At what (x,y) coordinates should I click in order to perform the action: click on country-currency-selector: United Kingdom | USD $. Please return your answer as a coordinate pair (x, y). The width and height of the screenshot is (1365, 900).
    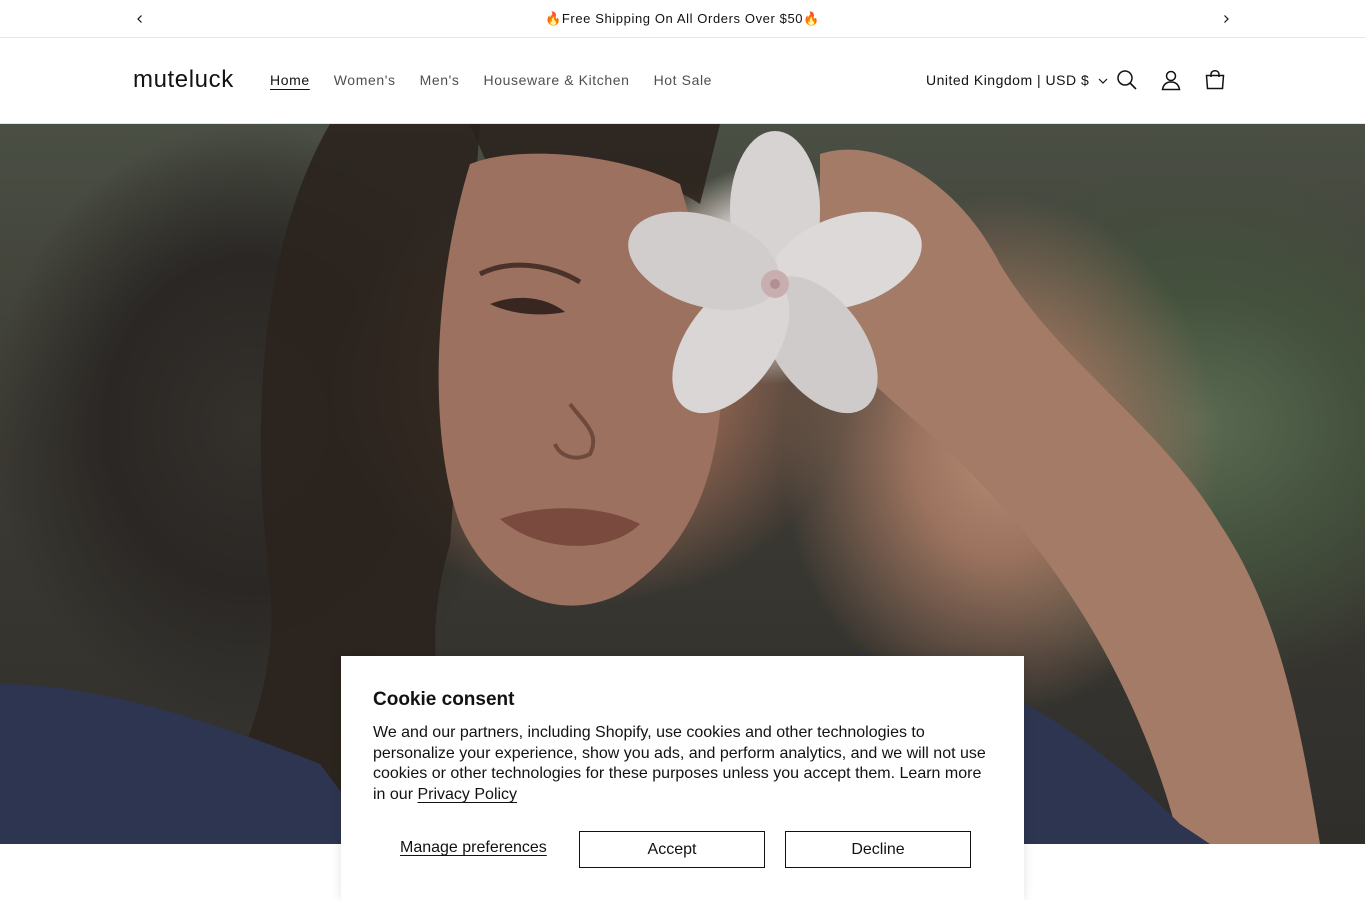
    Looking at the image, I should click on (1017, 80).